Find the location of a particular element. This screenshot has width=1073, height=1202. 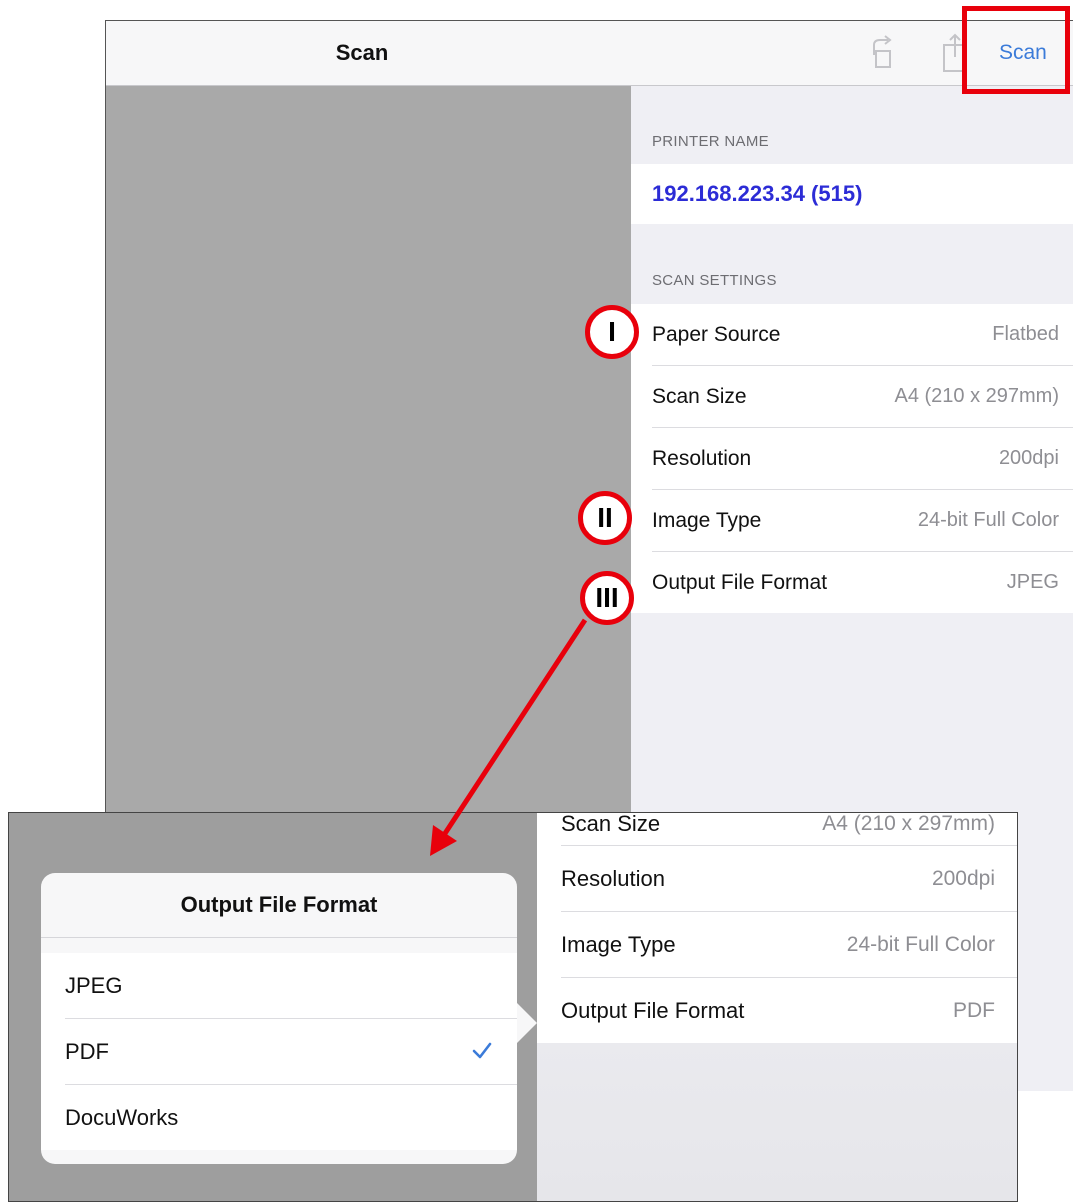

format-options-list: JPEG PDF DocuWorks is located at coordinates (279, 1051).